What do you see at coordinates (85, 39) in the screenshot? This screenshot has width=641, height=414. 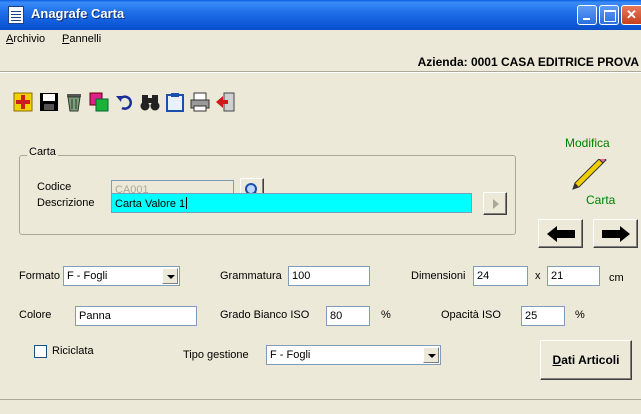 I see `menu-pannelli-rest: annelli` at bounding box center [85, 39].